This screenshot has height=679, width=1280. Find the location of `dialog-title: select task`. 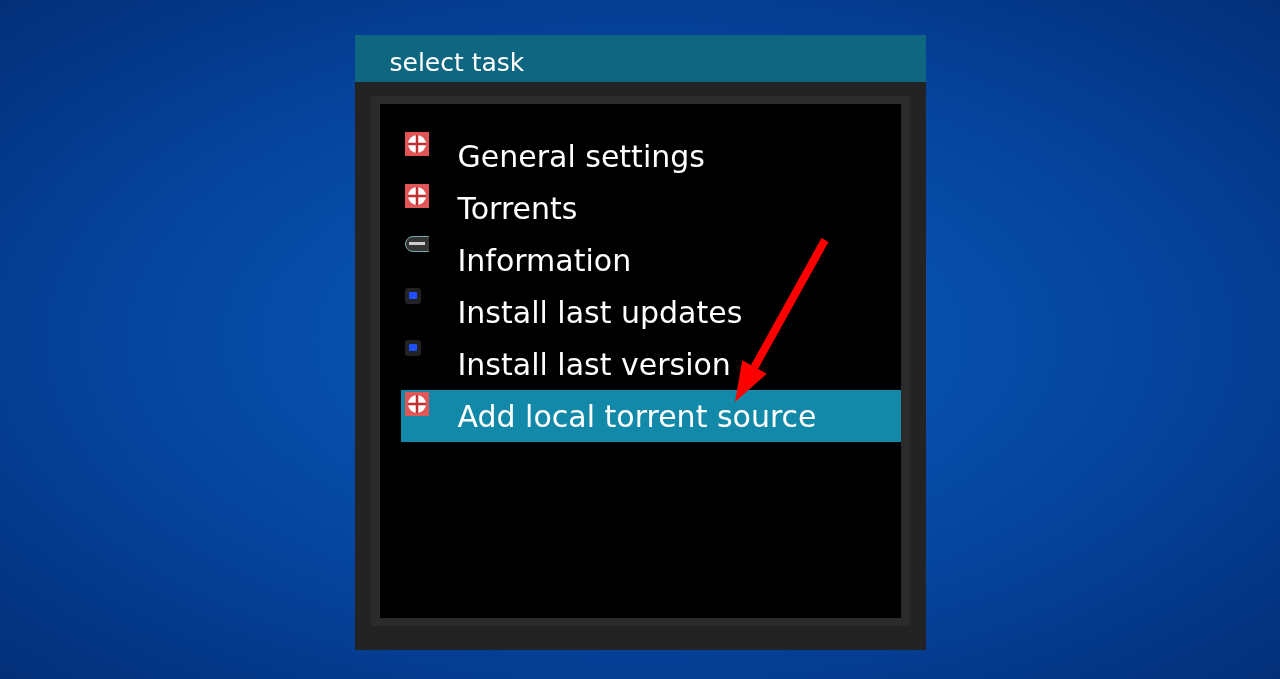

dialog-title: select task is located at coordinates (457, 63).